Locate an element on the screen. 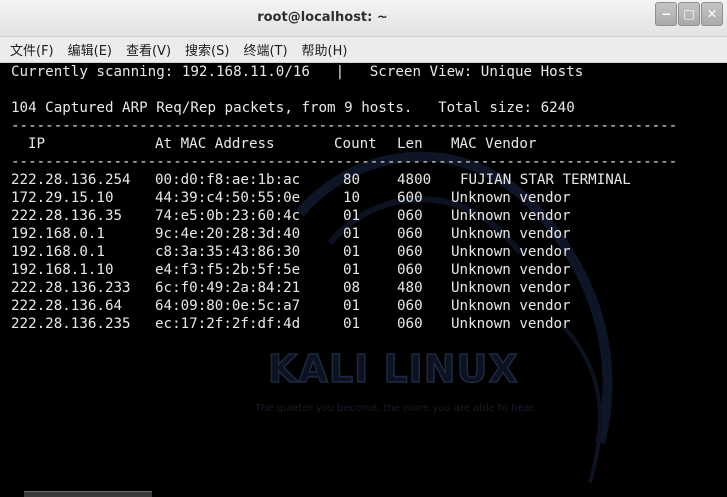 This screenshot has height=497, width=727. menu-terminal: 终端(T) is located at coordinates (265, 49).